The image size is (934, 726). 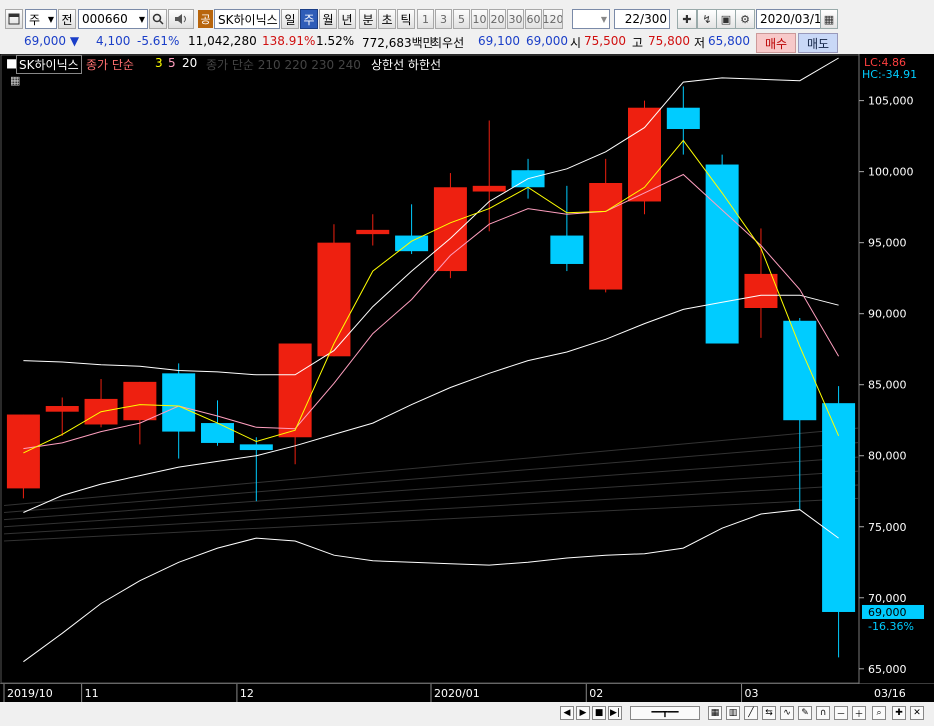 What do you see at coordinates (431, 499) in the screenshot?
I see `long-ma-line` at bounding box center [431, 499].